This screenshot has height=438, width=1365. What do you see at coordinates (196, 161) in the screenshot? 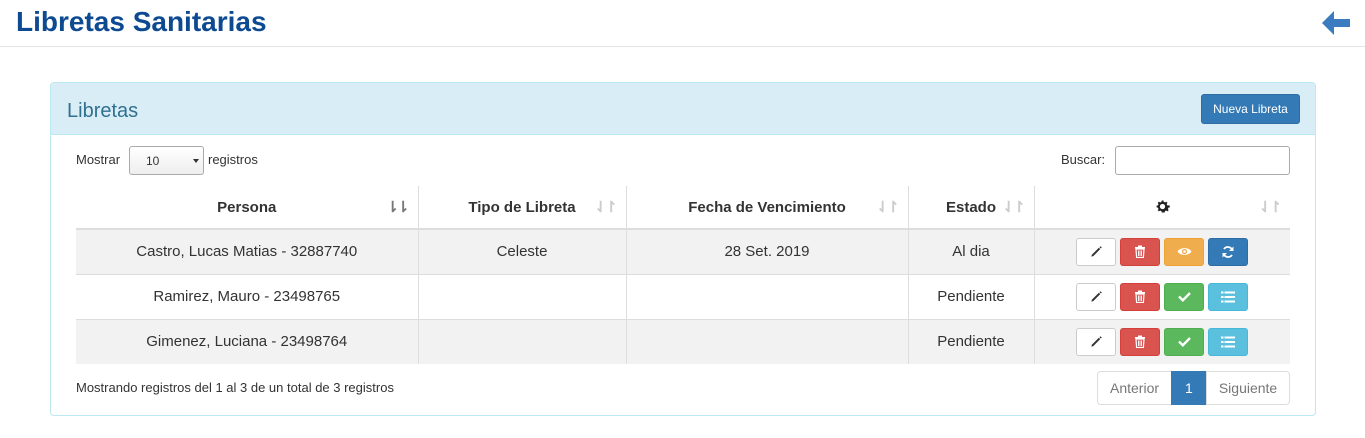
I see `chevron-down-icon` at bounding box center [196, 161].